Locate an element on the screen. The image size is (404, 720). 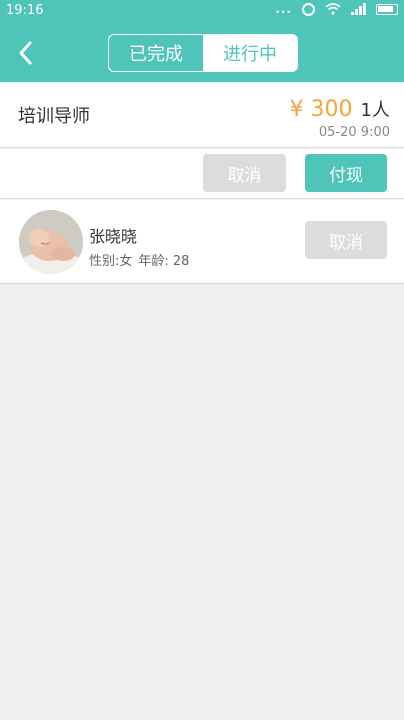
price-line: ¥ 300 1人 is located at coordinates (340, 109).